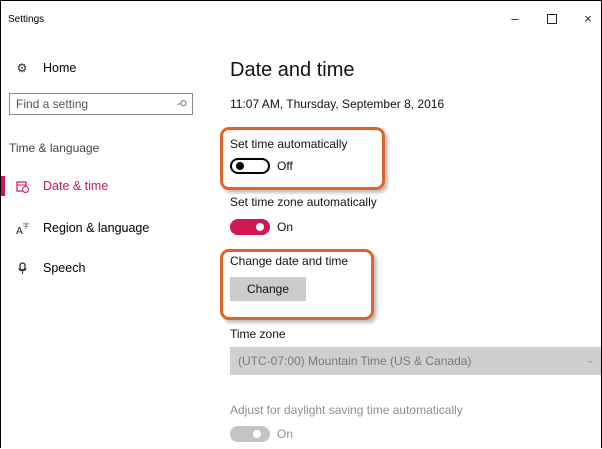 The width and height of the screenshot is (602, 449). I want to click on current-time: 11:07 AM, Thursday, September 8, 2016, so click(337, 104).